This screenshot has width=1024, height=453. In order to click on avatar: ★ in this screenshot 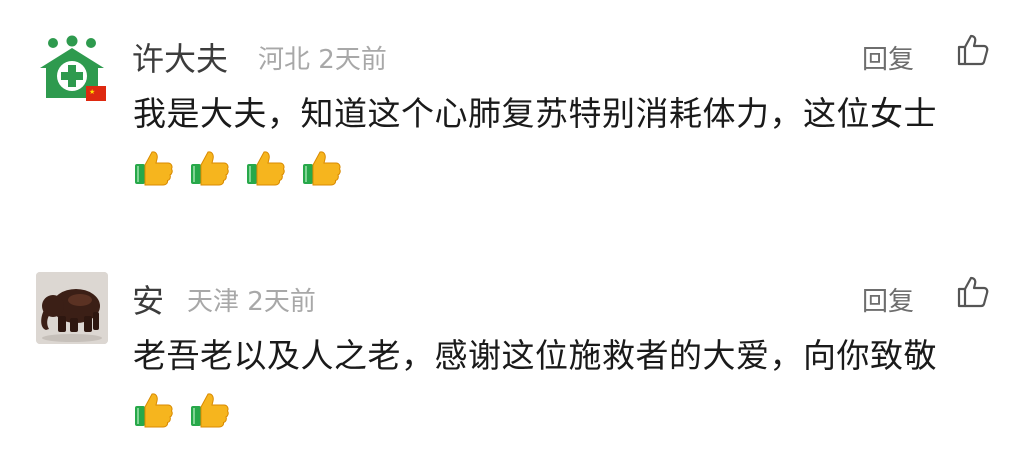, I will do `click(72, 70)`.